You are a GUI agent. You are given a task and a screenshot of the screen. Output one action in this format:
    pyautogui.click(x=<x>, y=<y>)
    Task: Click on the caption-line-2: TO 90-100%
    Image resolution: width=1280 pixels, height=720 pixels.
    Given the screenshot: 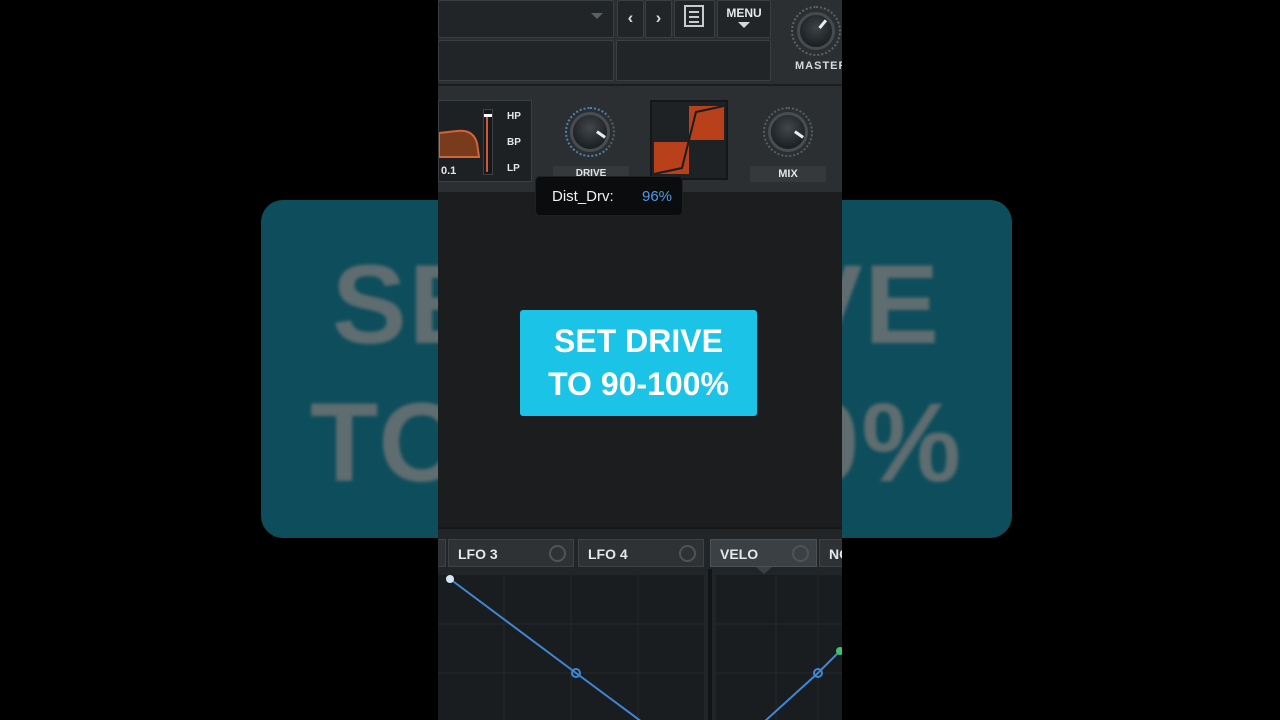 What is the action you would take?
    pyautogui.click(x=638, y=384)
    